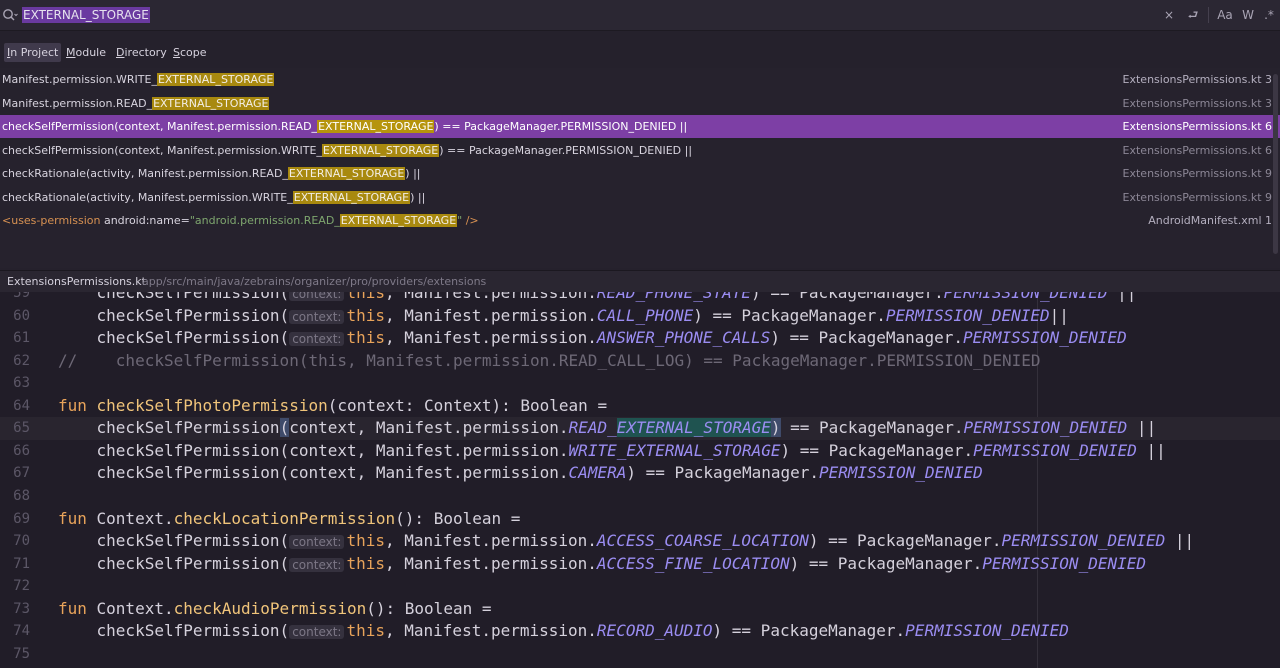  I want to click on code-token: ||, so click(1180, 541).